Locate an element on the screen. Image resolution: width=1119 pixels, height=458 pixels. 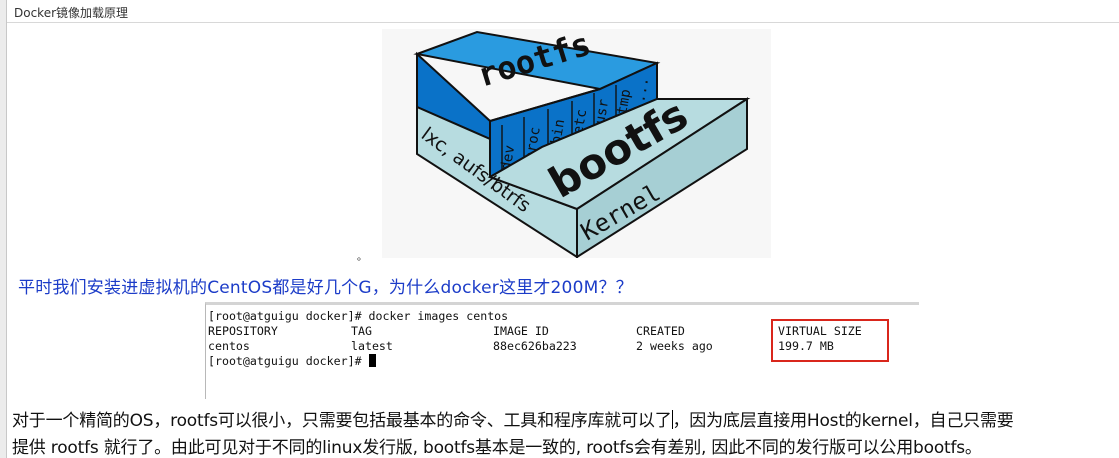
header-image-id: IMAGE ID is located at coordinates (521, 331).